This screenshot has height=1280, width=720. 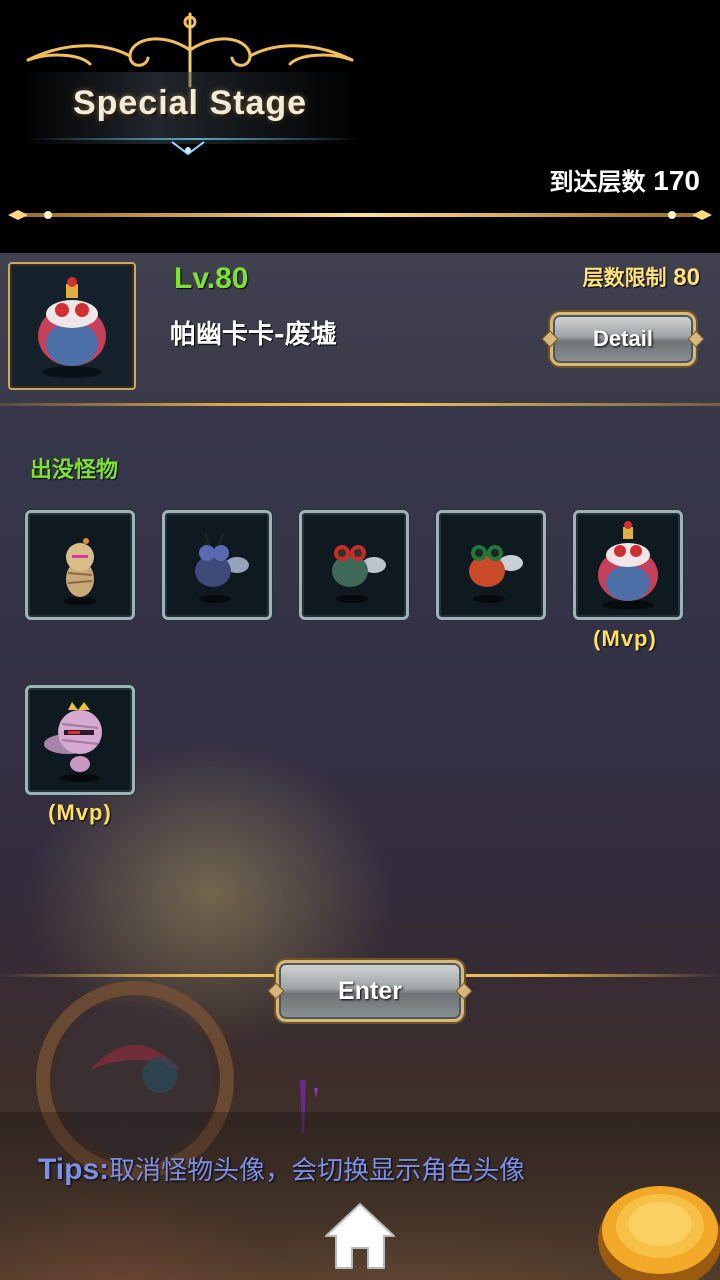 I want to click on monster-tile-king-fly-boss, so click(x=628, y=565).